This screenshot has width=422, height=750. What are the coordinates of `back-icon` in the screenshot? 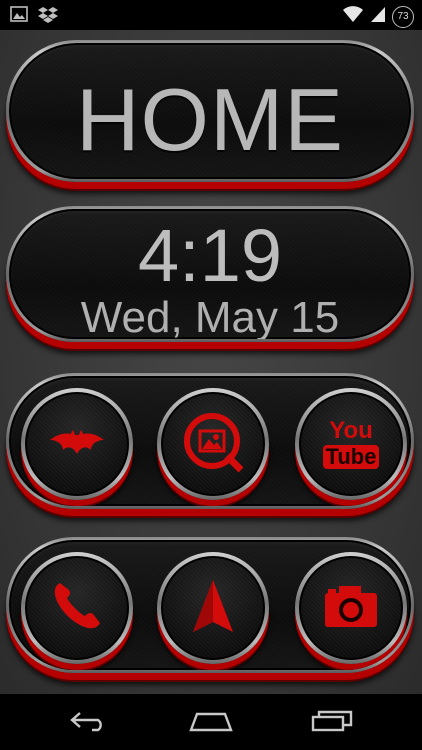 It's located at (90, 723).